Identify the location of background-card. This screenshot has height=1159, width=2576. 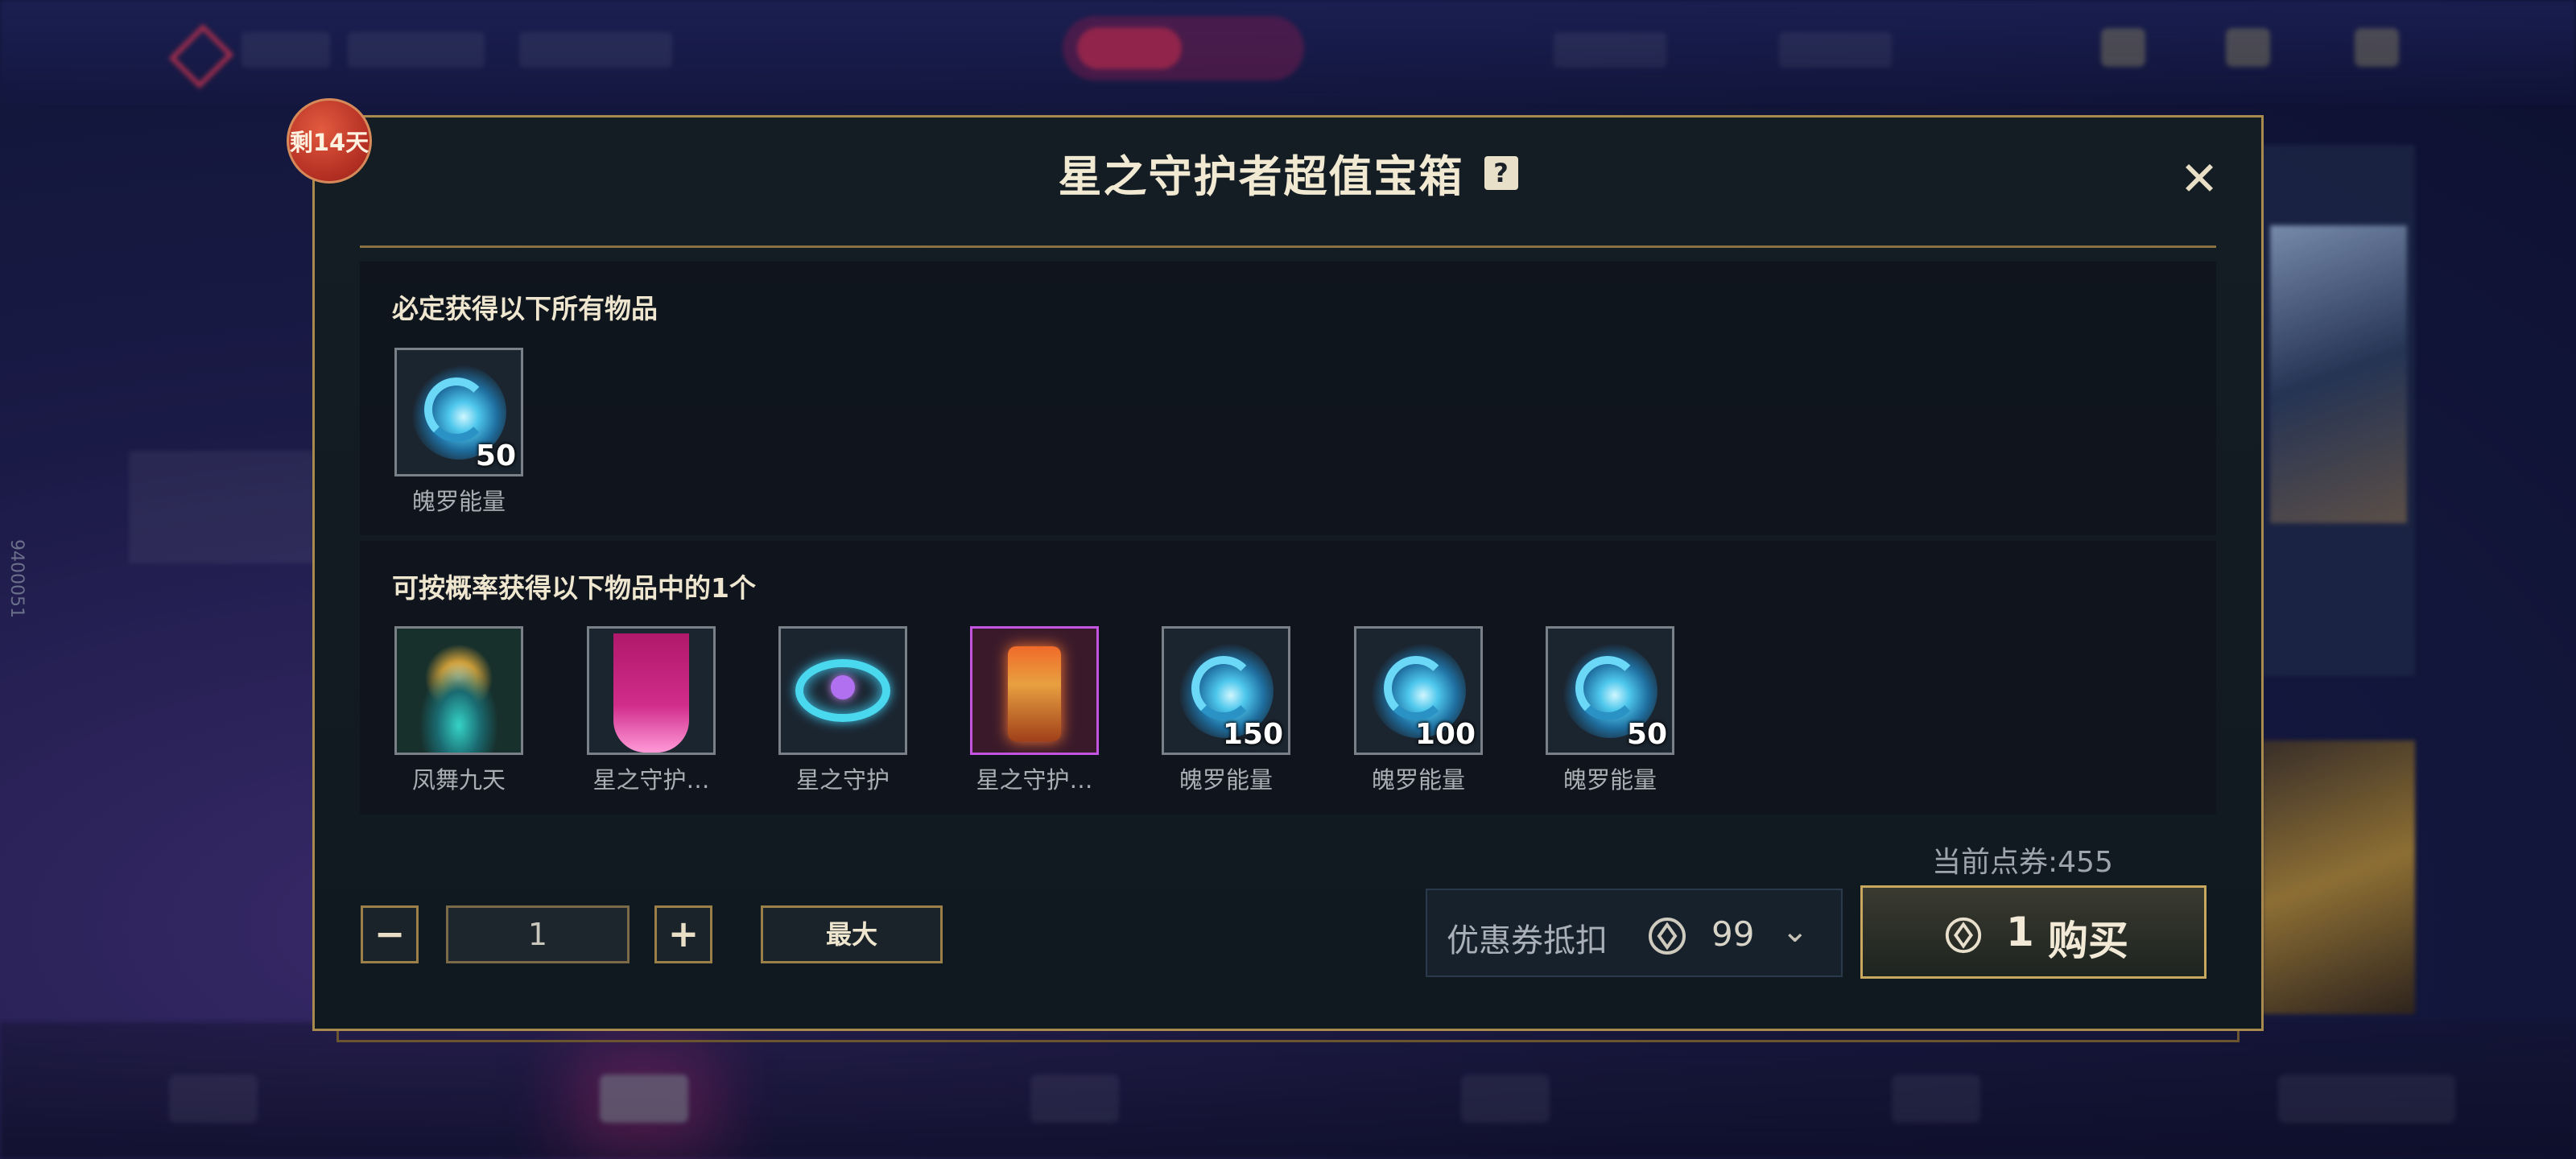
(221, 507).